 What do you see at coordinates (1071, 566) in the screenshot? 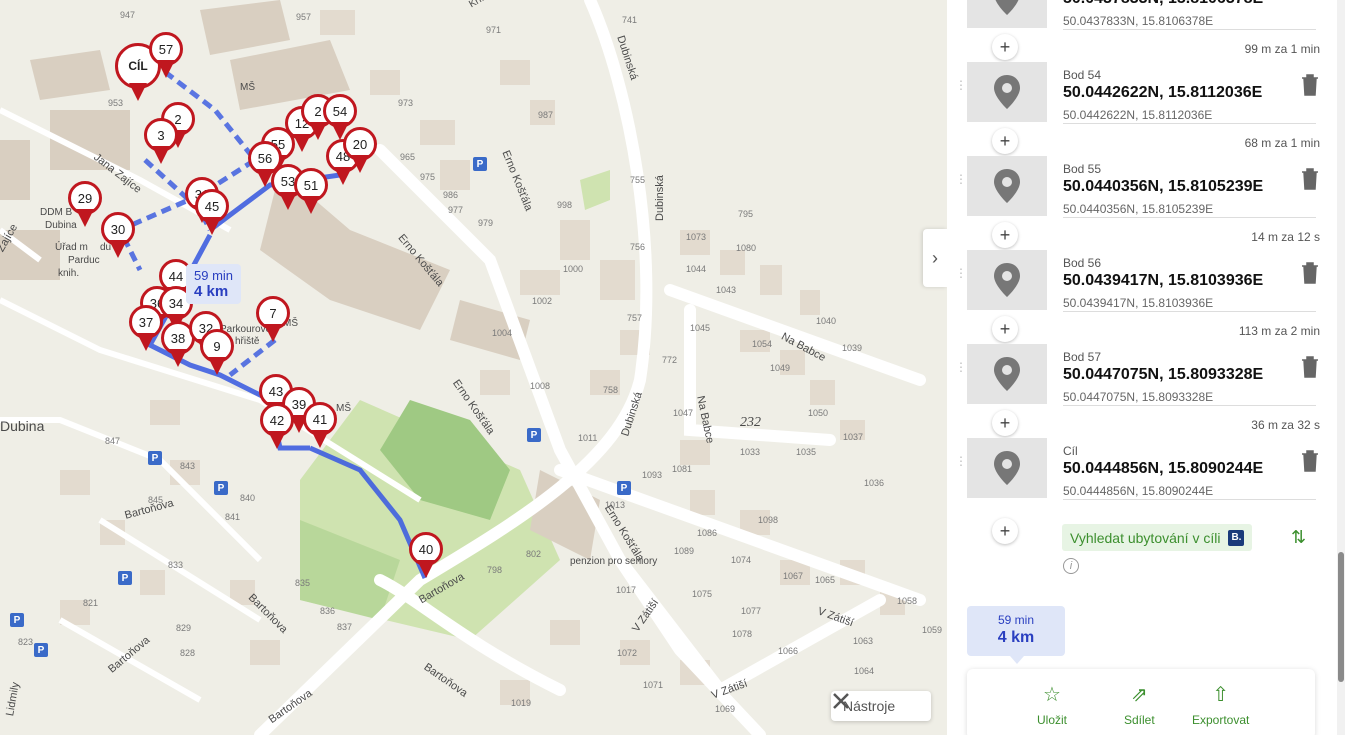
I see `info-icon: i` at bounding box center [1071, 566].